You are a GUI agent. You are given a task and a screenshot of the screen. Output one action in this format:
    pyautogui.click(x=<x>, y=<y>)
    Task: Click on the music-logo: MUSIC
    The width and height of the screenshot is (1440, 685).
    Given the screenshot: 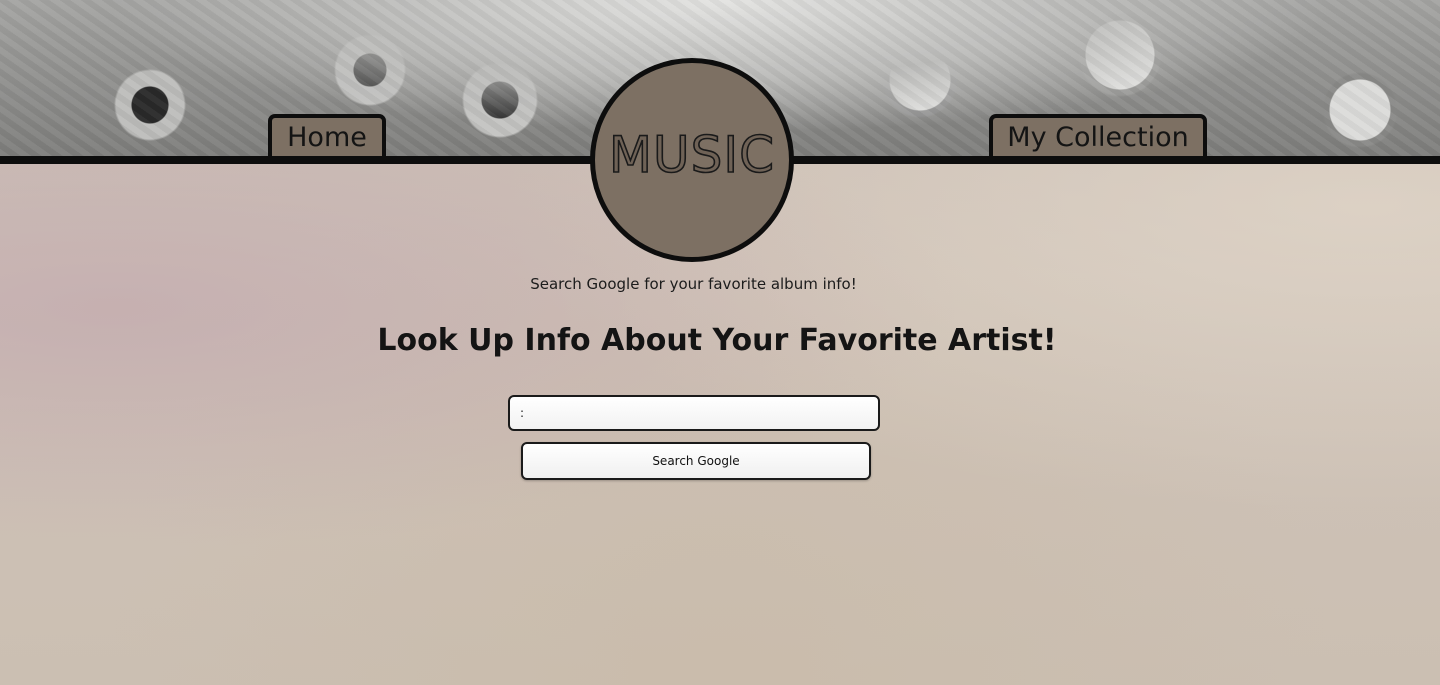 What is the action you would take?
    pyautogui.click(x=692, y=160)
    